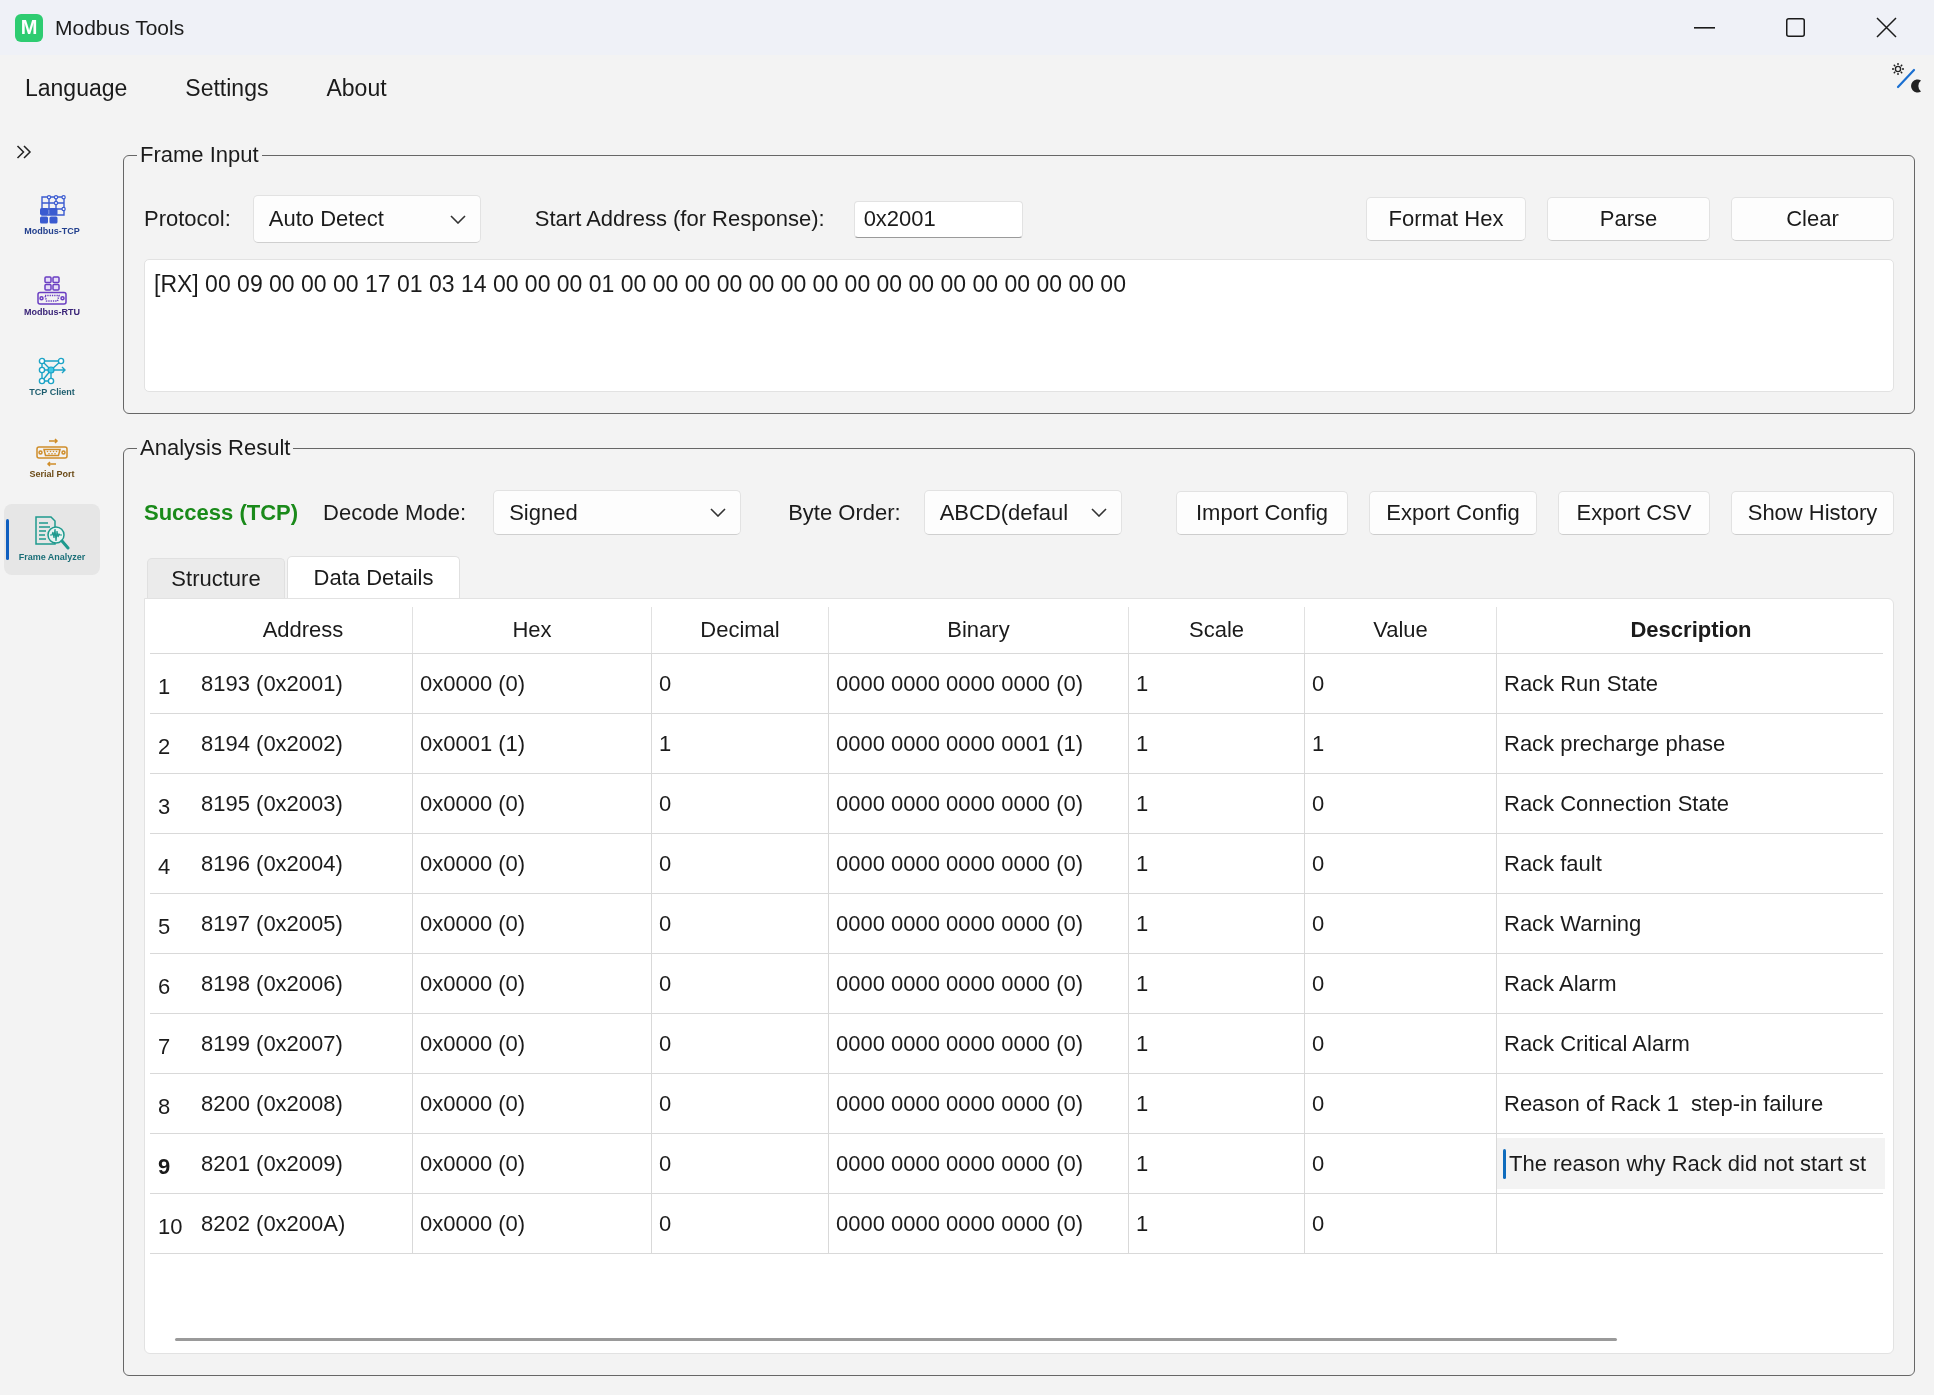 The image size is (1934, 1395). I want to click on minimize-icon, so click(1704, 27).